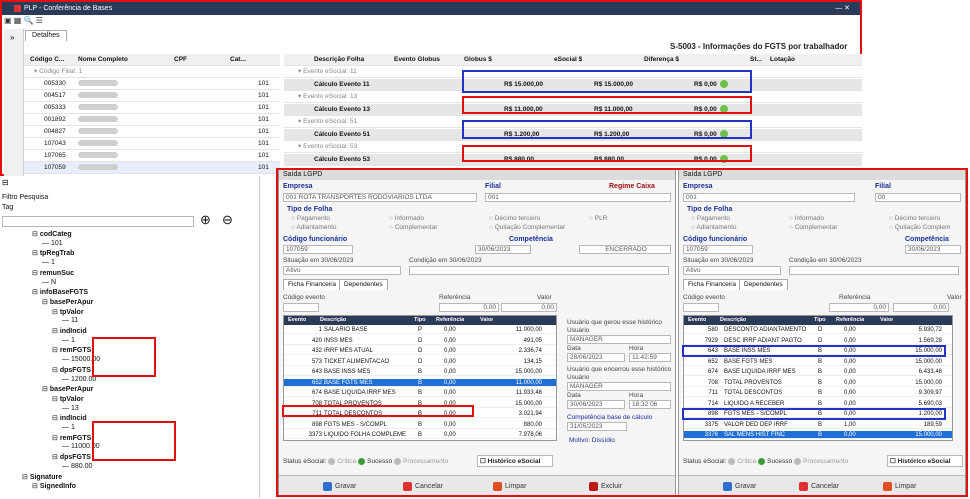 Image resolution: width=970 pixels, height=499 pixels. I want to click on node-label: dpsFGTS, so click(75, 458).